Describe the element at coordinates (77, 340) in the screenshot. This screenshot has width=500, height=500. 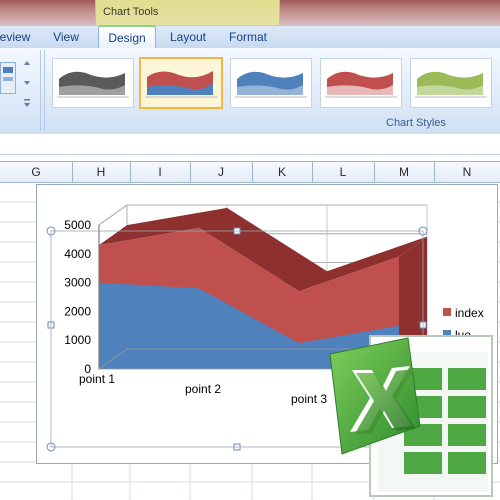
I see `y-tick-label: 1000` at that location.